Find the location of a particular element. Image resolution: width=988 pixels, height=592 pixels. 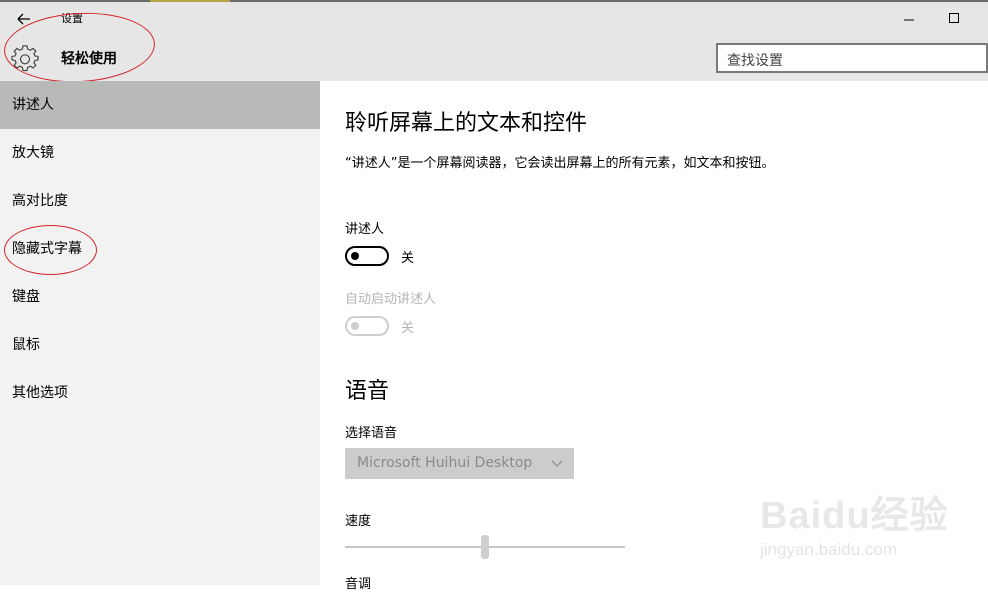

voice-select-label: 选择语音 is located at coordinates (371, 433).